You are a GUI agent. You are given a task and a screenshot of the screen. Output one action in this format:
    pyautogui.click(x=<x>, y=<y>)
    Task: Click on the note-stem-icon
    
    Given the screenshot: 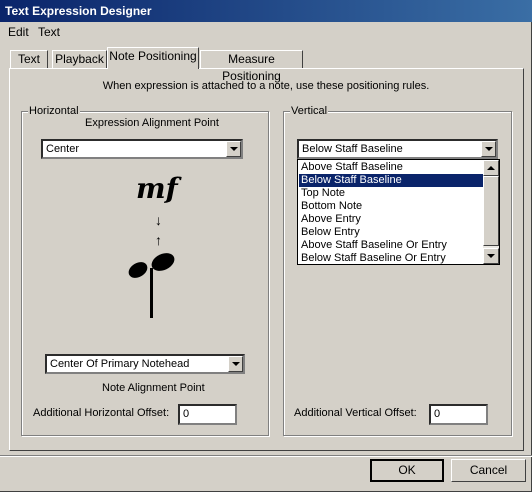 What is the action you would take?
    pyautogui.click(x=151, y=293)
    